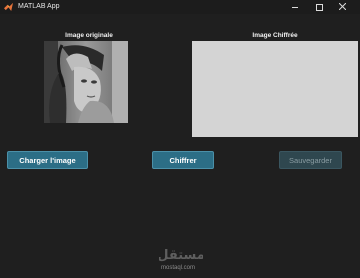  I want to click on close-icon, so click(342, 6).